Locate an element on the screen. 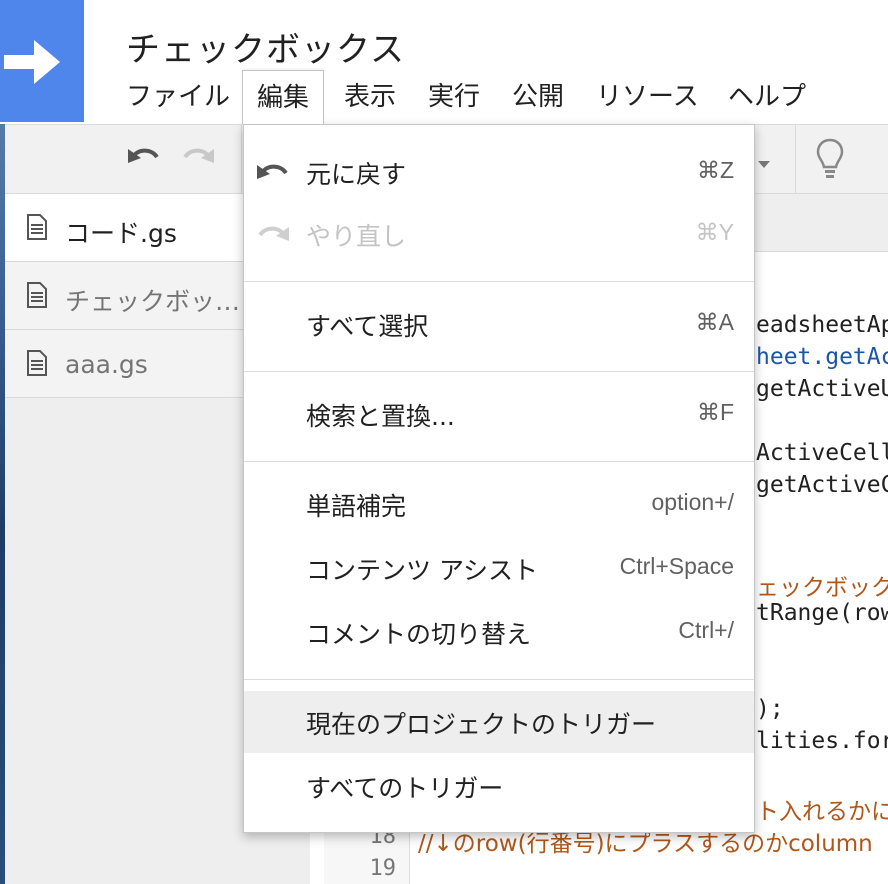 The height and width of the screenshot is (884, 888). menu-item-label: 単語補完 is located at coordinates (356, 506).